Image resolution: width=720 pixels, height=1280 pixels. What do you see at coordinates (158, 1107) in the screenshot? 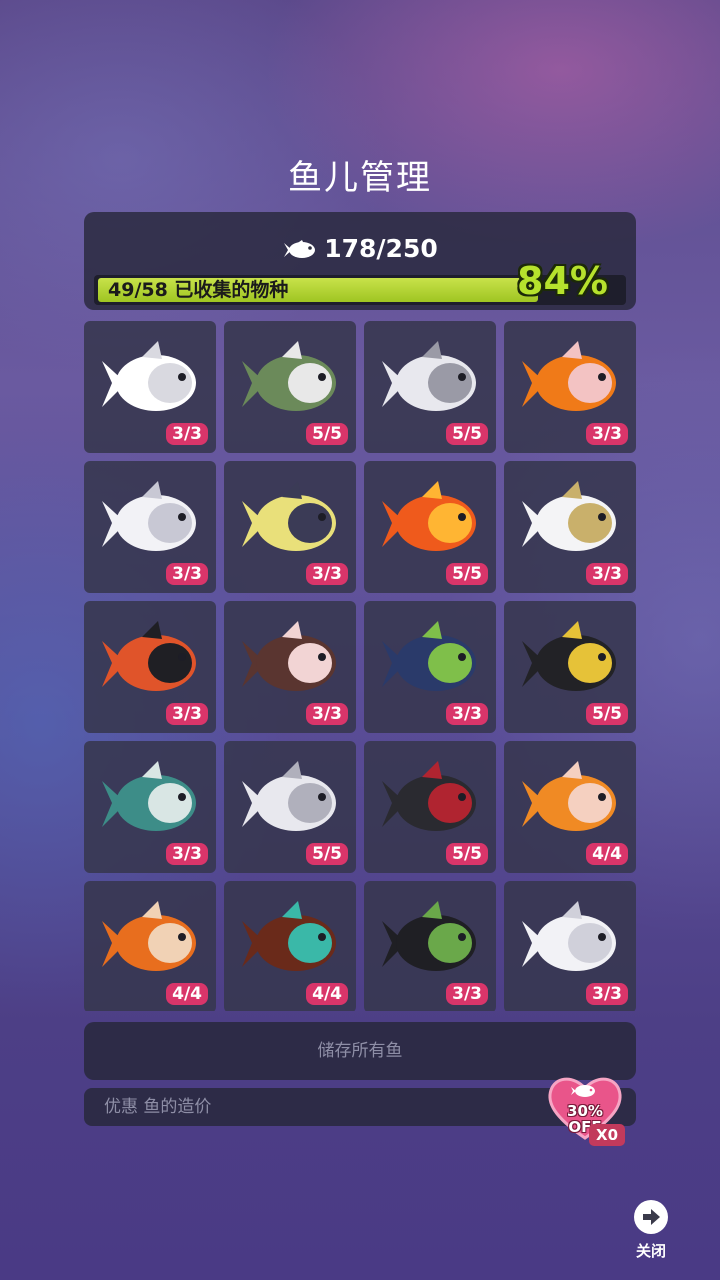
I see `discount-label: 优惠 鱼的造价` at bounding box center [158, 1107].